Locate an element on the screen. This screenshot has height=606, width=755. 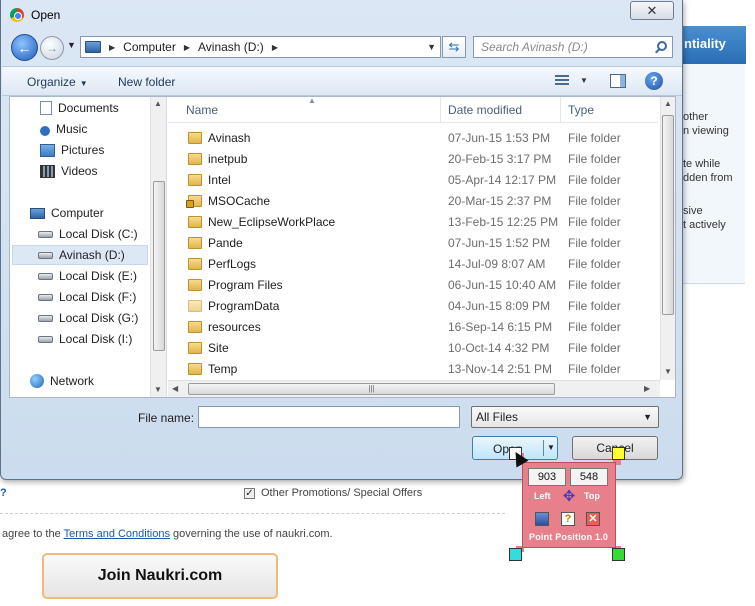
promotions-checkbox-row: ✓ Other Promotions/ Special Offers is located at coordinates (333, 493).